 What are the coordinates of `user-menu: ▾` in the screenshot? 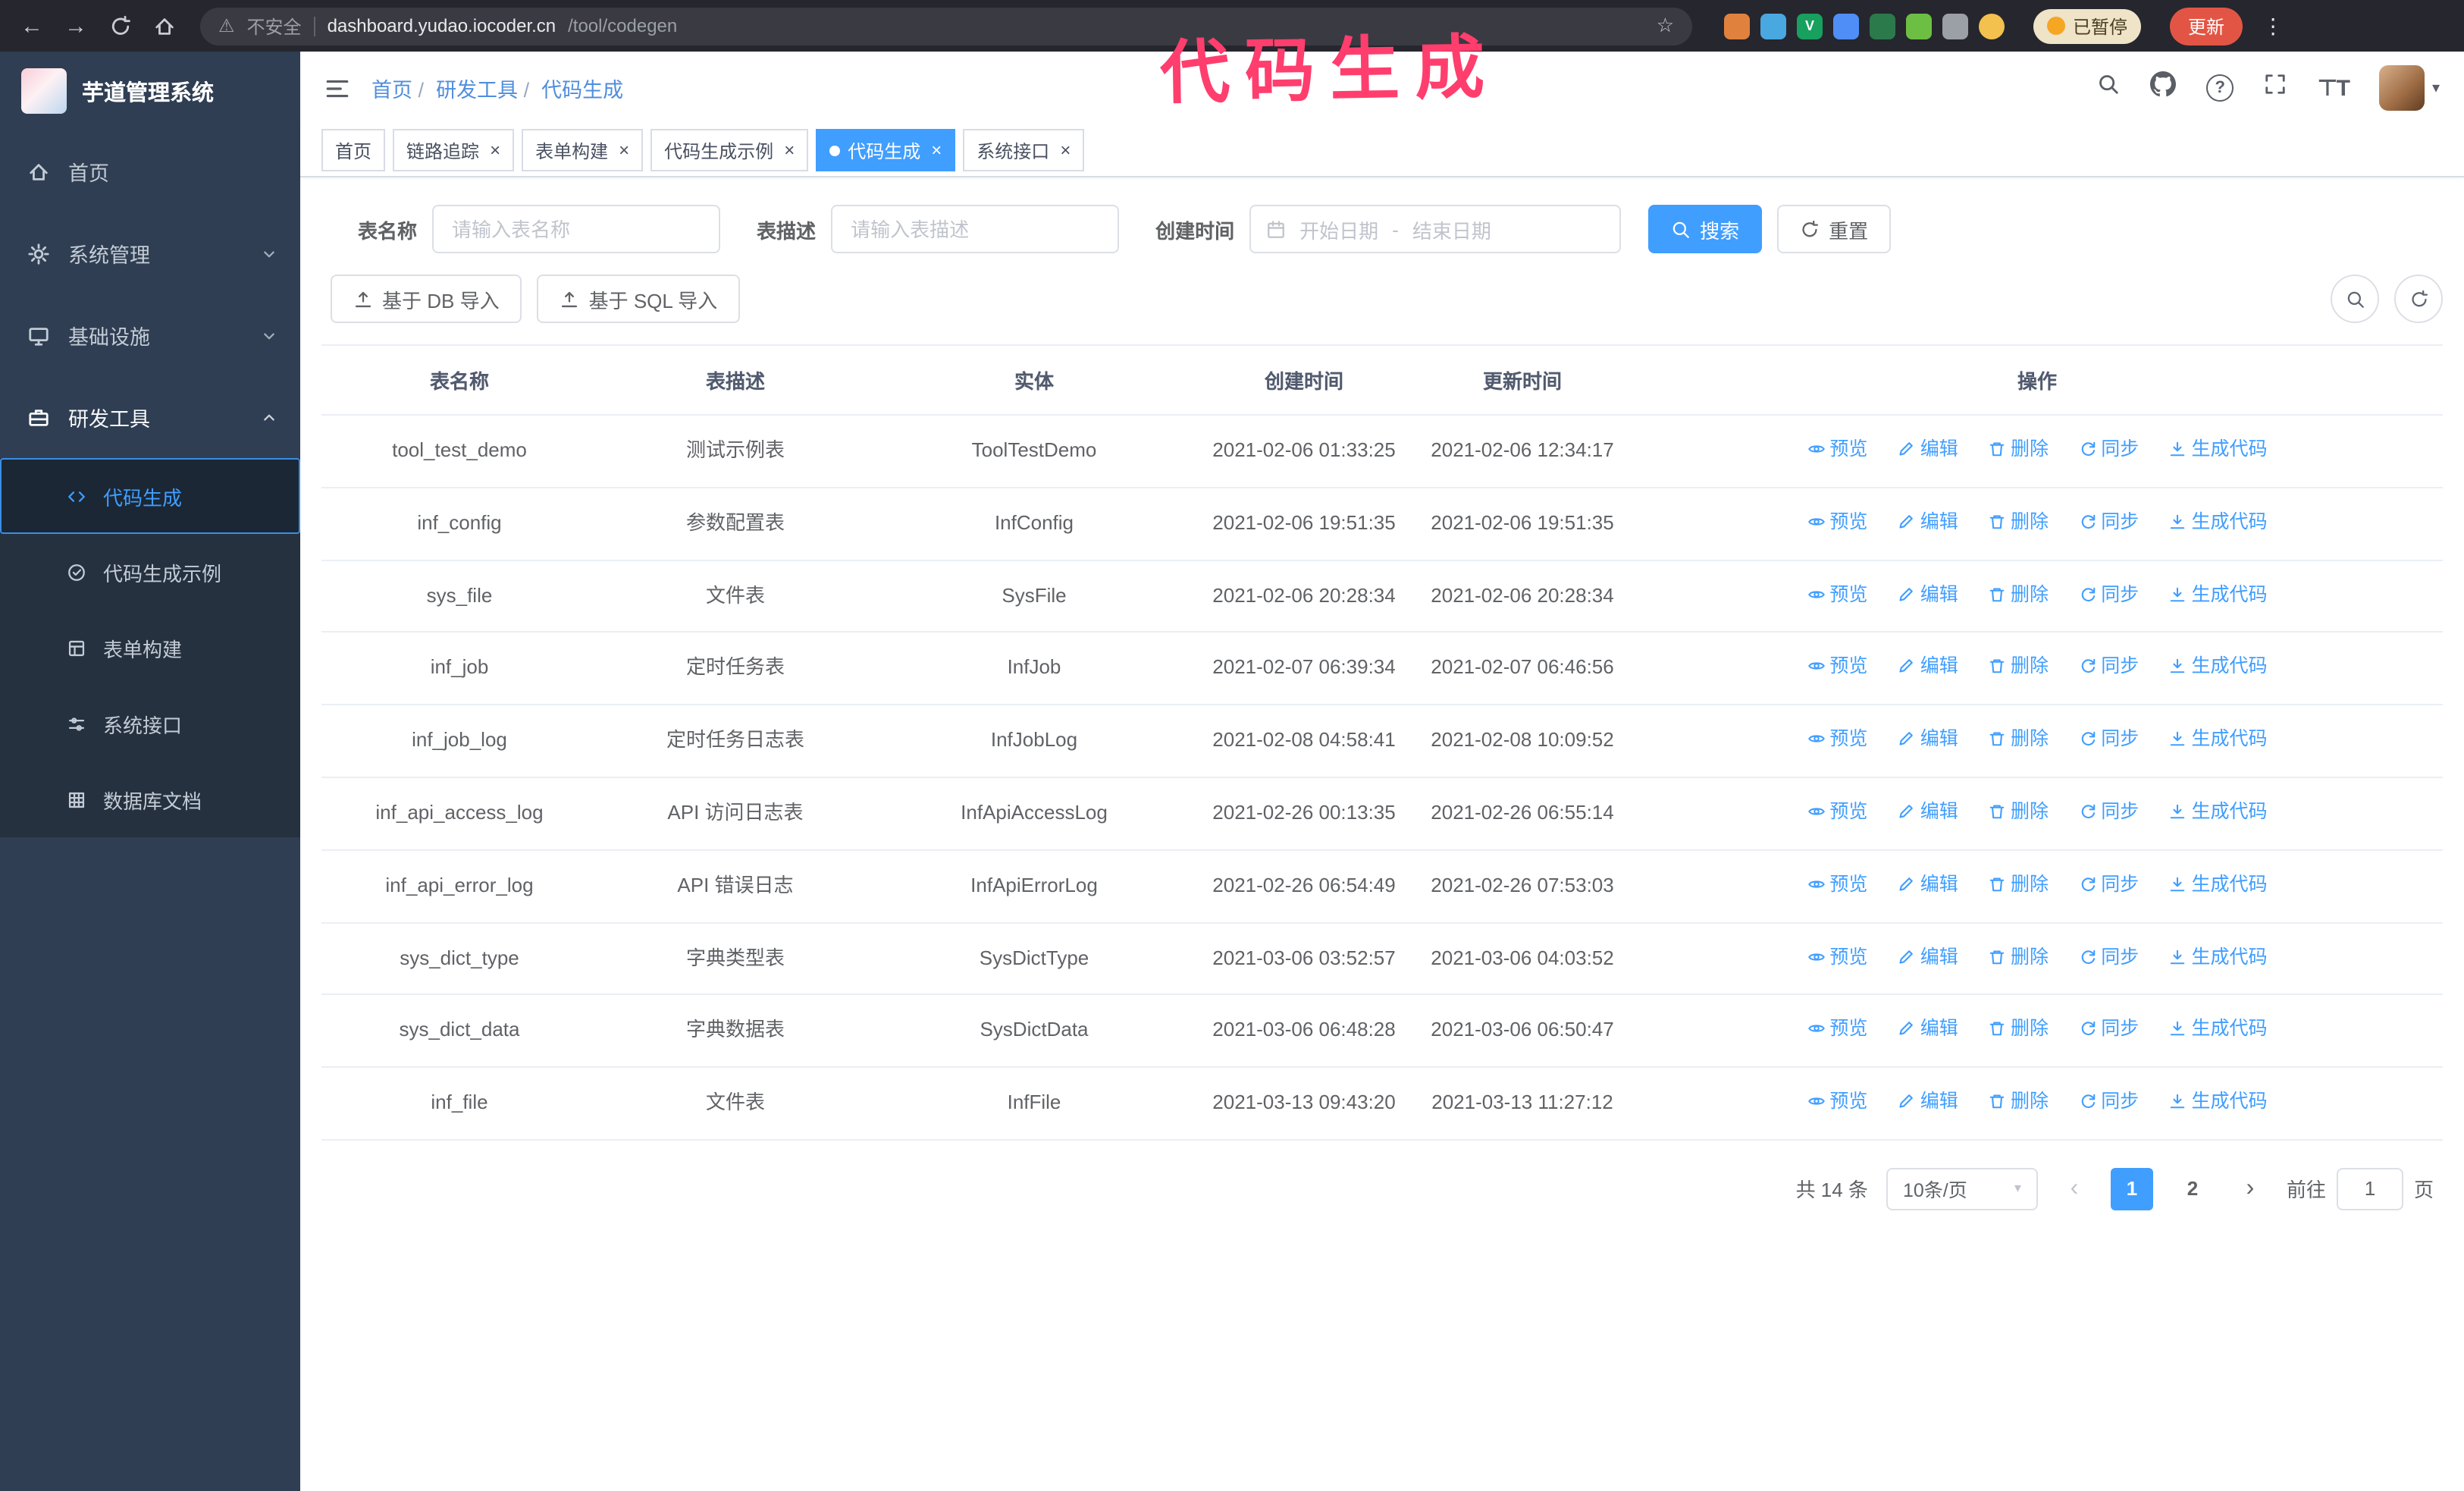 It's located at (2409, 88).